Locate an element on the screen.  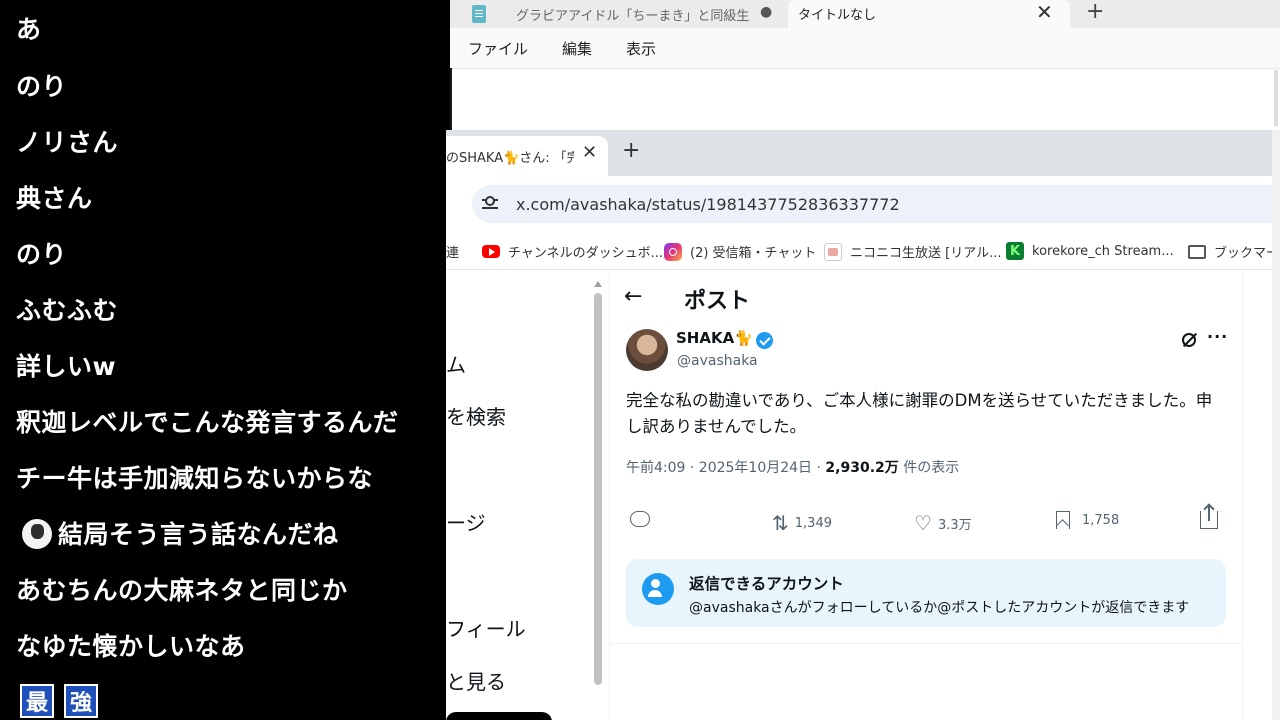
browser-tab: のSHAKA🐈さん: 「完 ✕ is located at coordinates (527, 156).